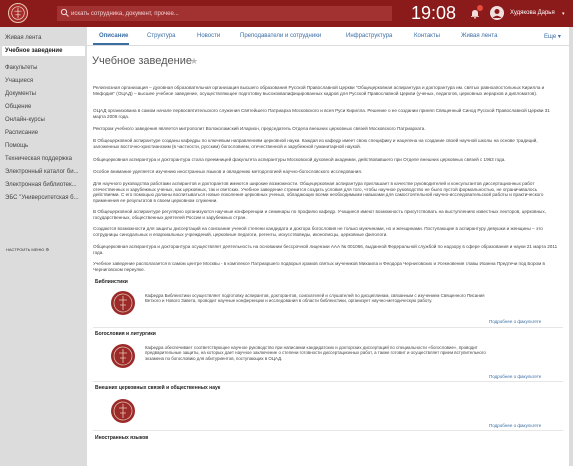 The width and height of the screenshot is (573, 466). What do you see at coordinates (280, 36) in the screenshot?
I see `tab-staff: Преподаватели и сотрудники` at bounding box center [280, 36].